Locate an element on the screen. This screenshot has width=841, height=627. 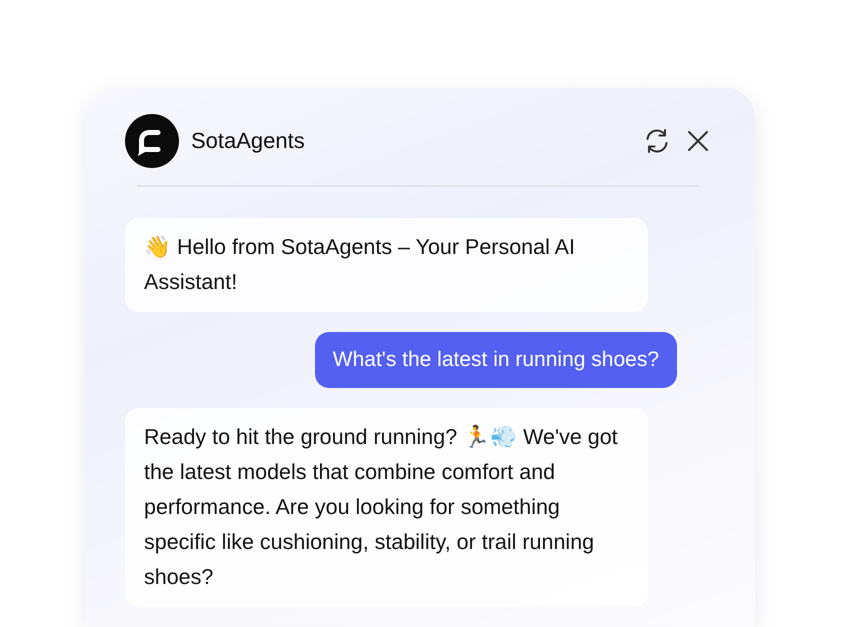
chat-logo-icon is located at coordinates (152, 141).